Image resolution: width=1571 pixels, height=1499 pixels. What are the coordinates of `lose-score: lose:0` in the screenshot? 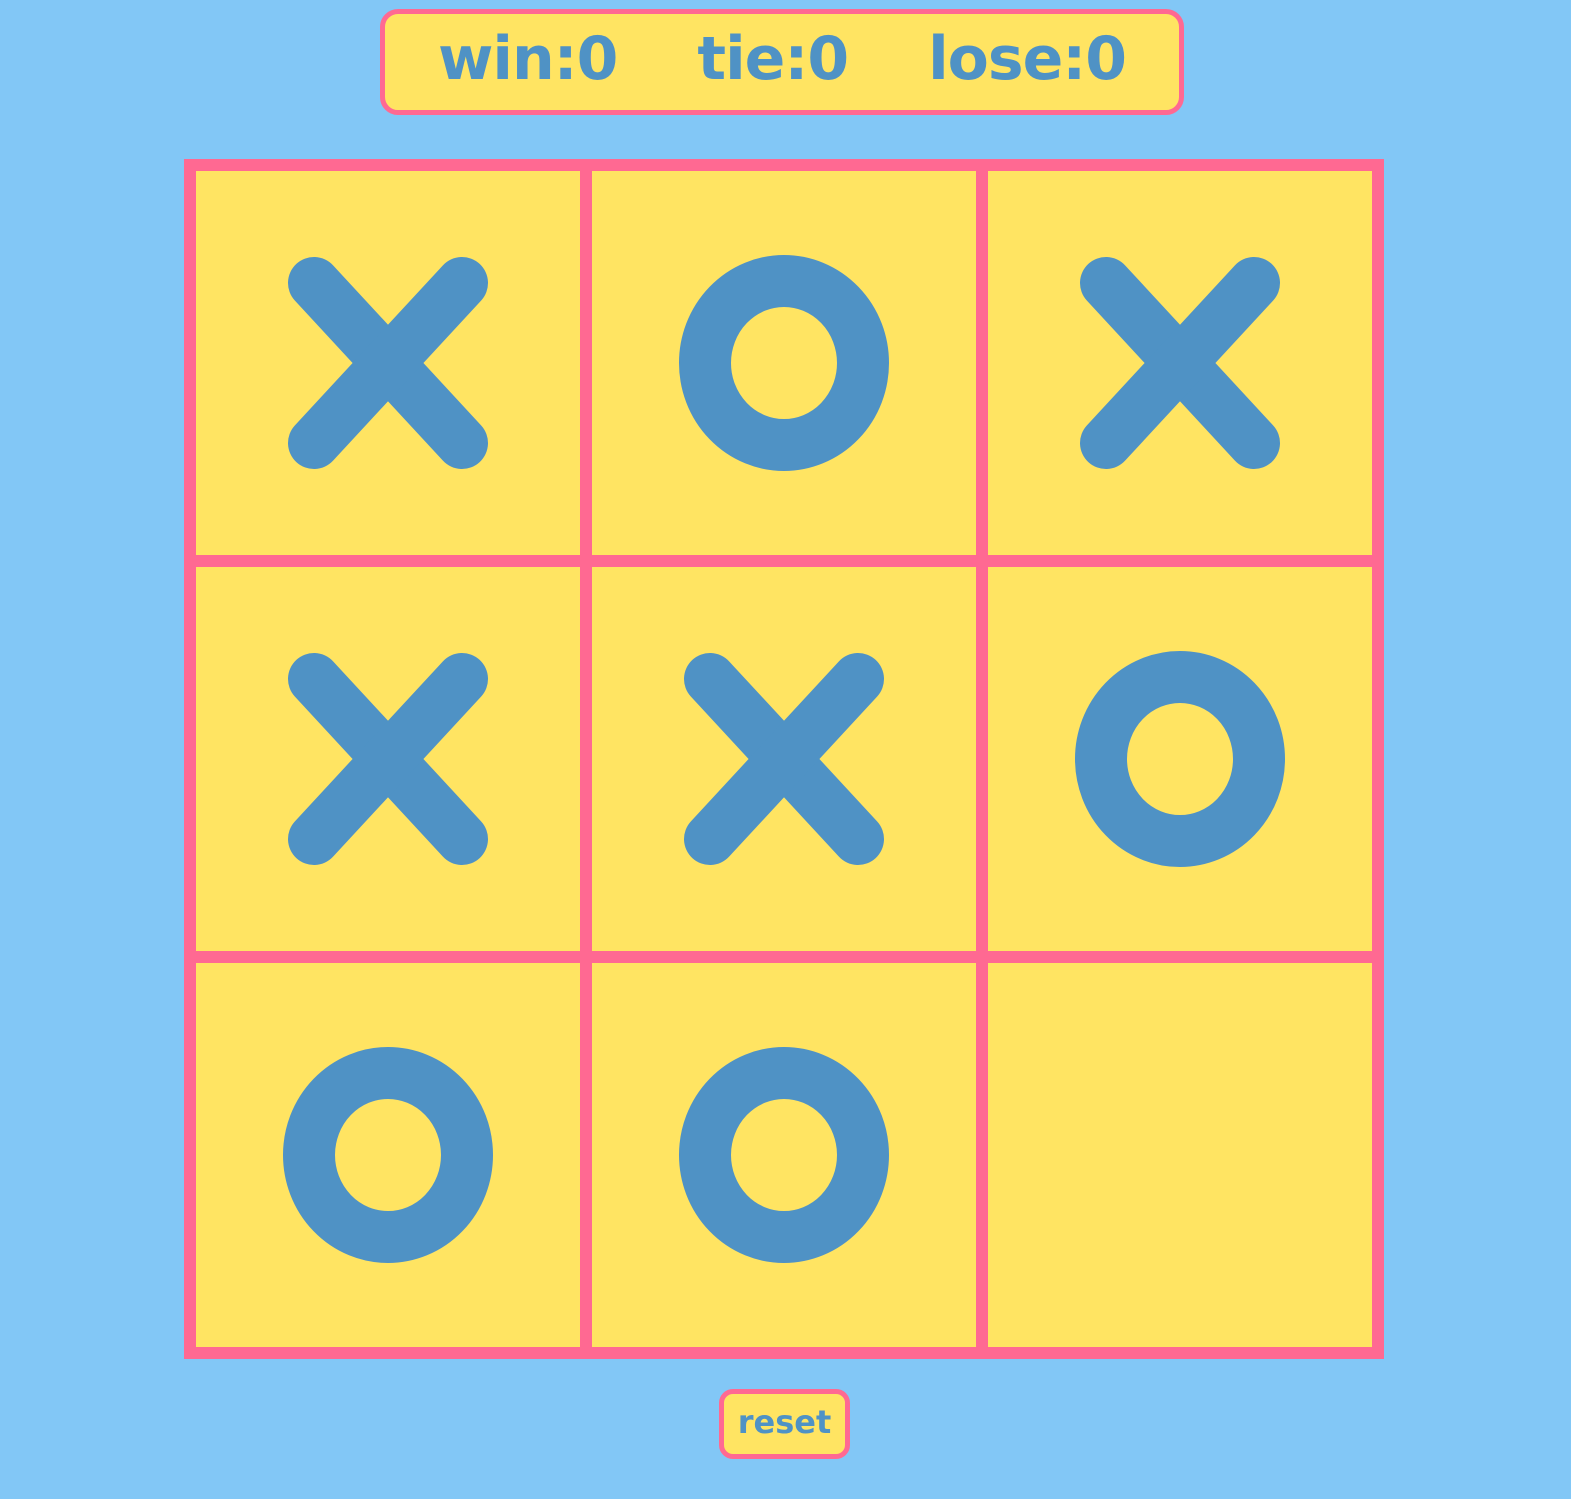 It's located at (1027, 59).